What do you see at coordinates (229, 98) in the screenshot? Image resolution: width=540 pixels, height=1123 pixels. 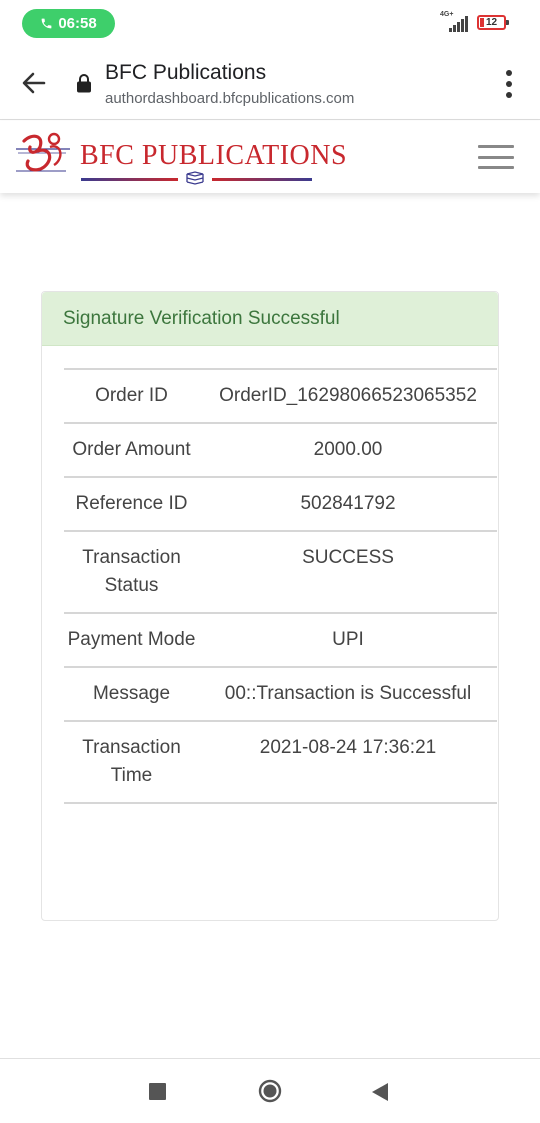 I see `page-url: authordashboard.bfcpublications.com` at bounding box center [229, 98].